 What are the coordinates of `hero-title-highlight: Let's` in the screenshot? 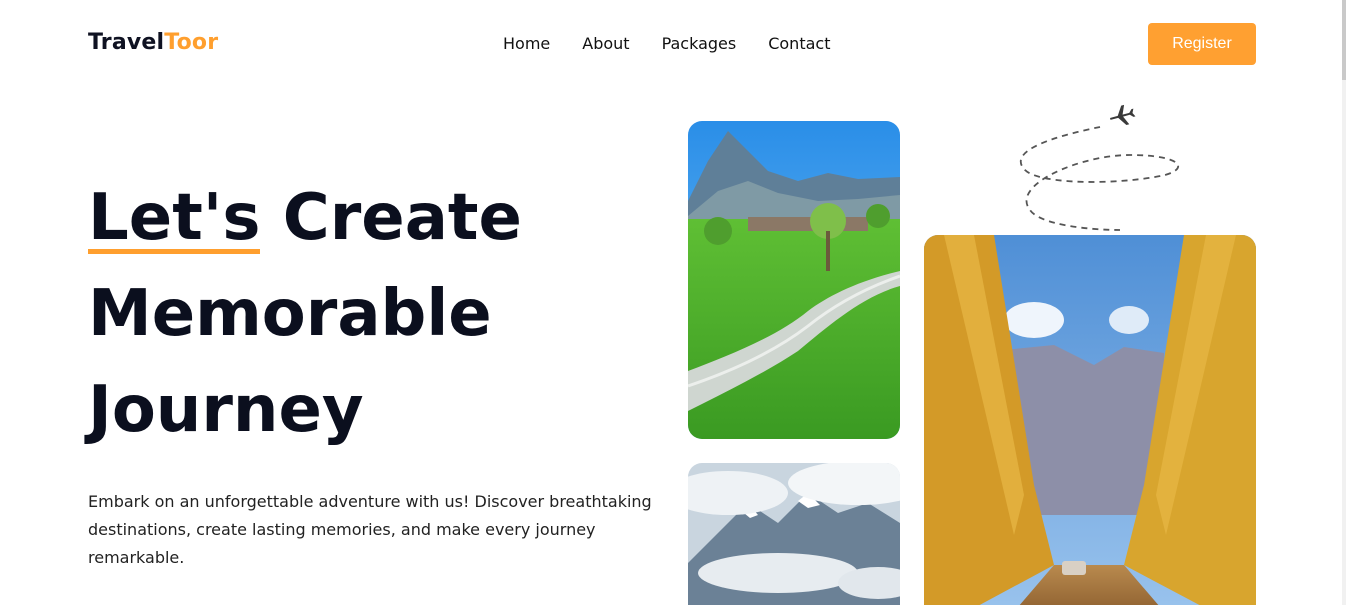 It's located at (174, 218).